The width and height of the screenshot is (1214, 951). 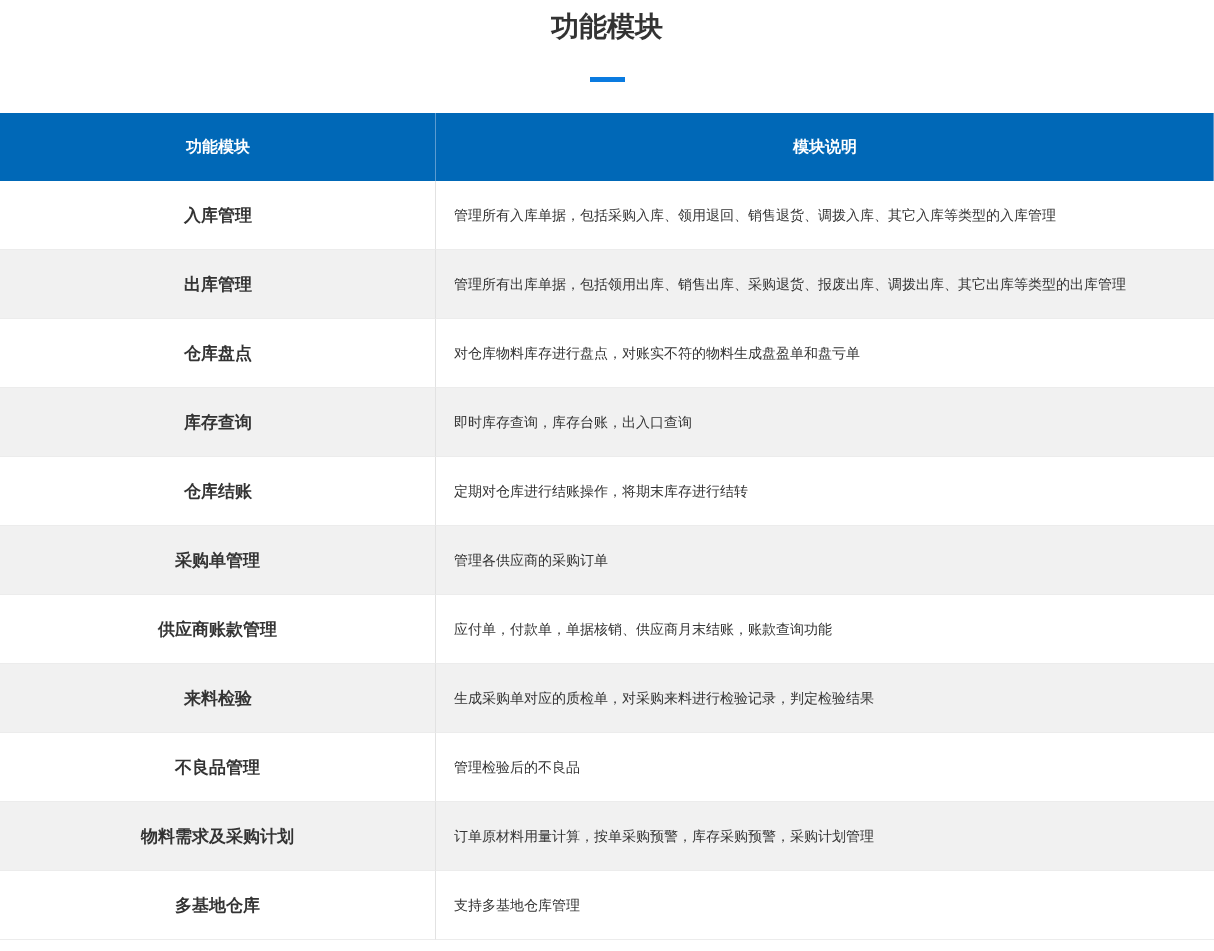 I want to click on table-cell: 生成采购单对应的质检单，对采购来料进行检验记录，判定检验结果, so click(x=825, y=698).